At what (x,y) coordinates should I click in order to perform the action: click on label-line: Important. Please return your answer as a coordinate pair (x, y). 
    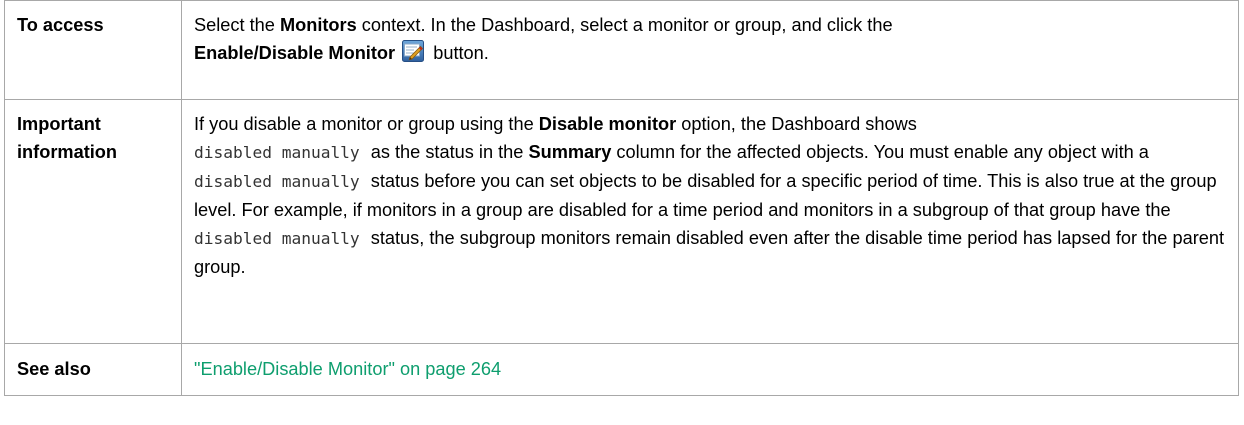
    Looking at the image, I should click on (59, 124).